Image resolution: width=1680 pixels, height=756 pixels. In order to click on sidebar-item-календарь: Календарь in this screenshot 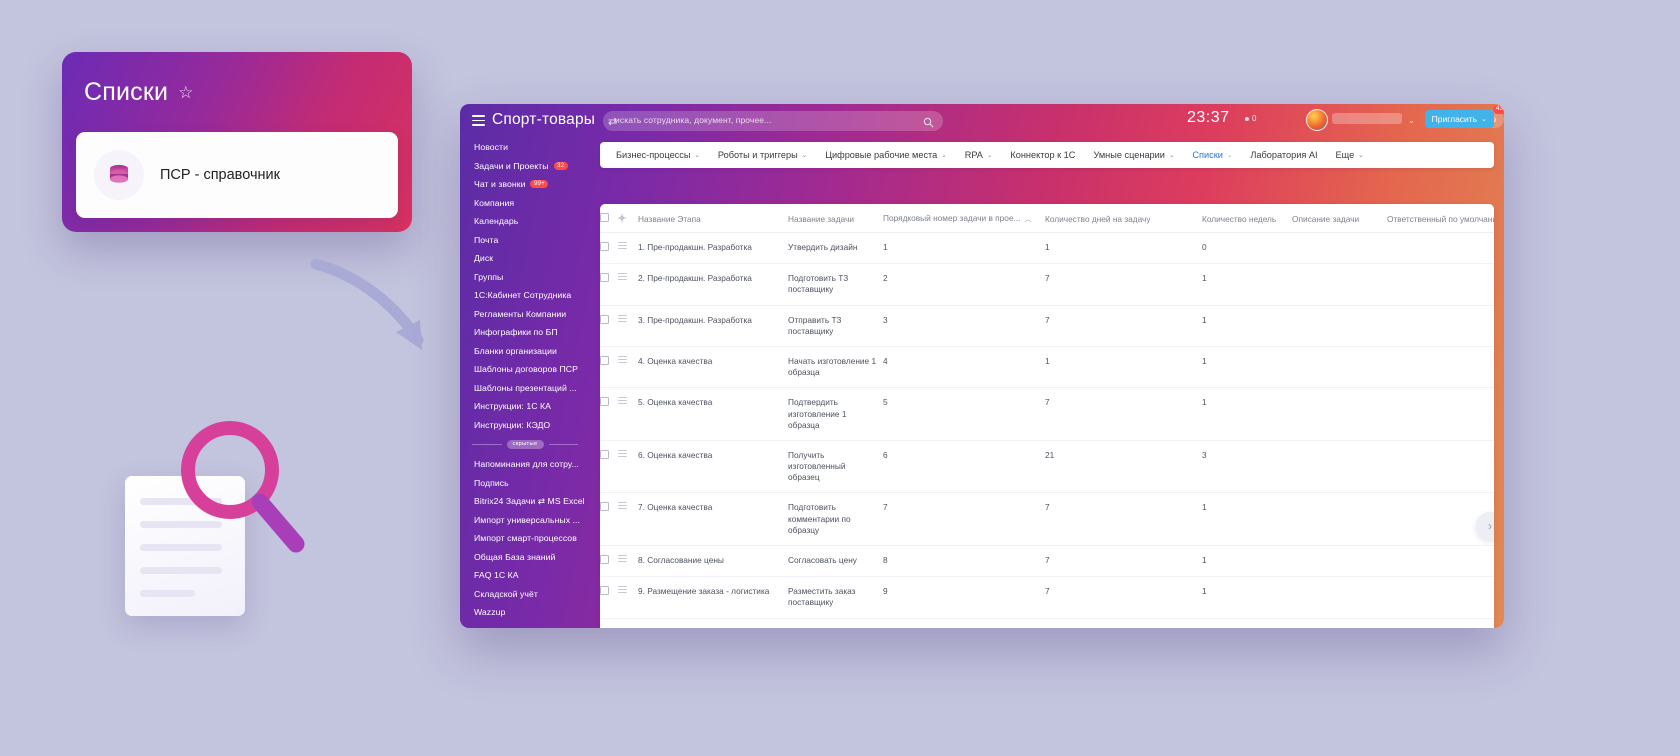, I will do `click(524, 221)`.